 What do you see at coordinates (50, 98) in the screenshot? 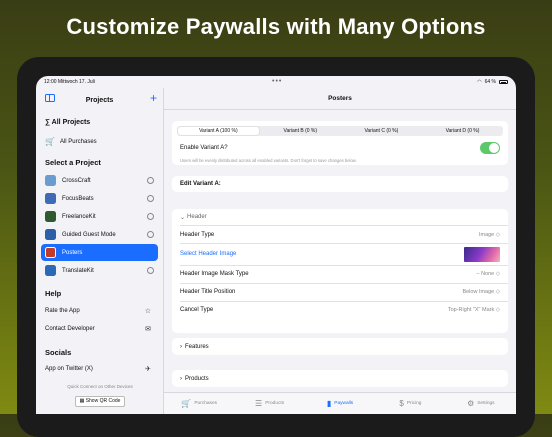
I see `sidebar-toggle-icon` at bounding box center [50, 98].